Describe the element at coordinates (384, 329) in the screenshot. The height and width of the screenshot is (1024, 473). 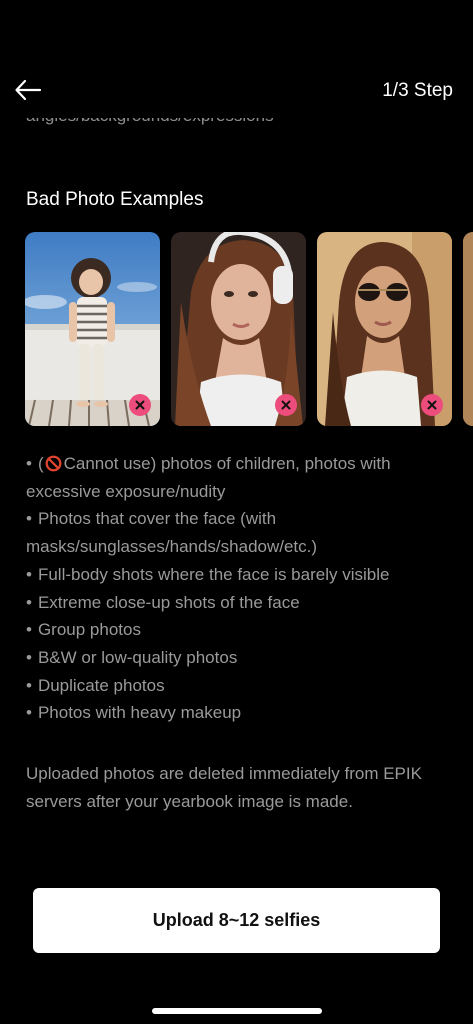
I see `example-card-sunglasses` at that location.